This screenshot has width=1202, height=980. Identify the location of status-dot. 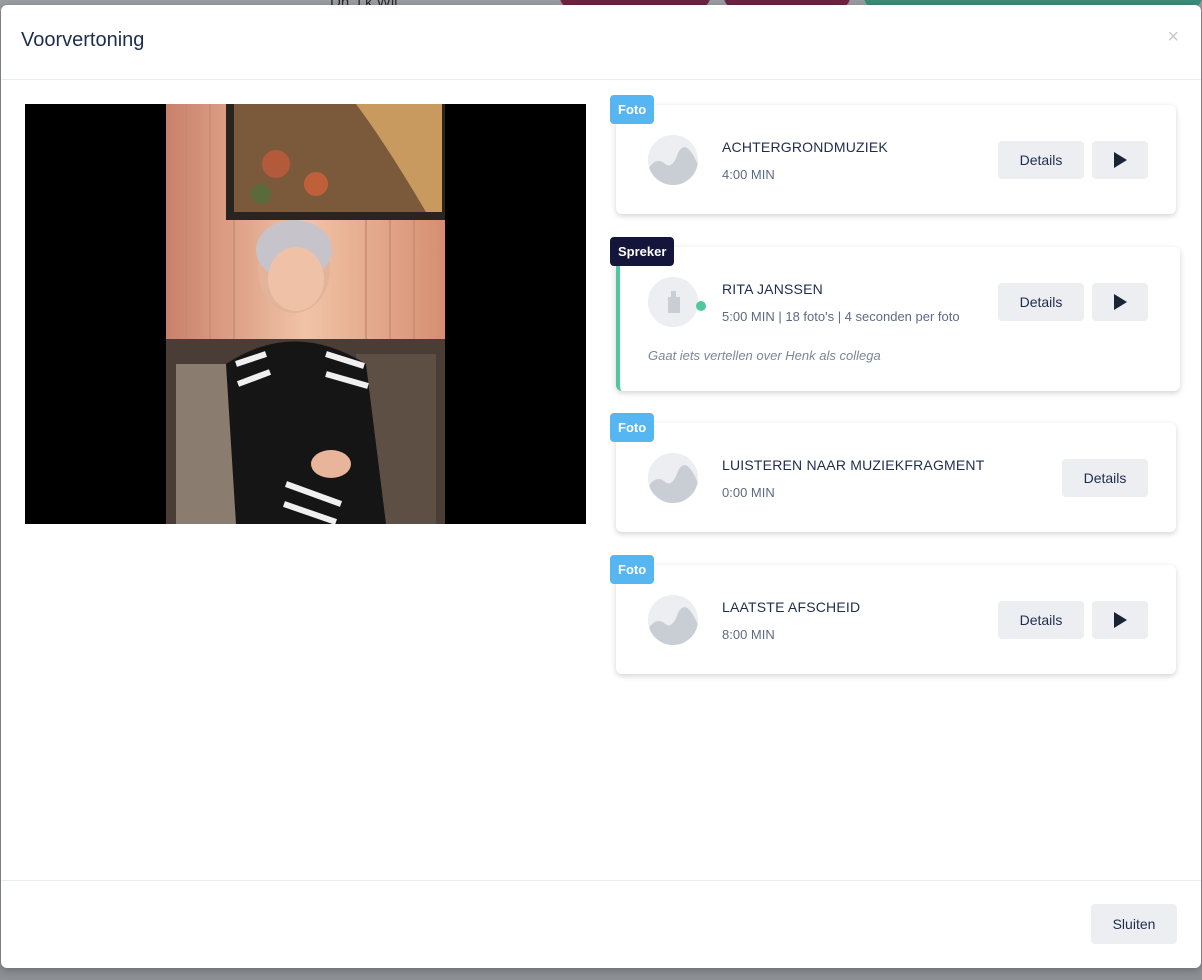
(701, 306).